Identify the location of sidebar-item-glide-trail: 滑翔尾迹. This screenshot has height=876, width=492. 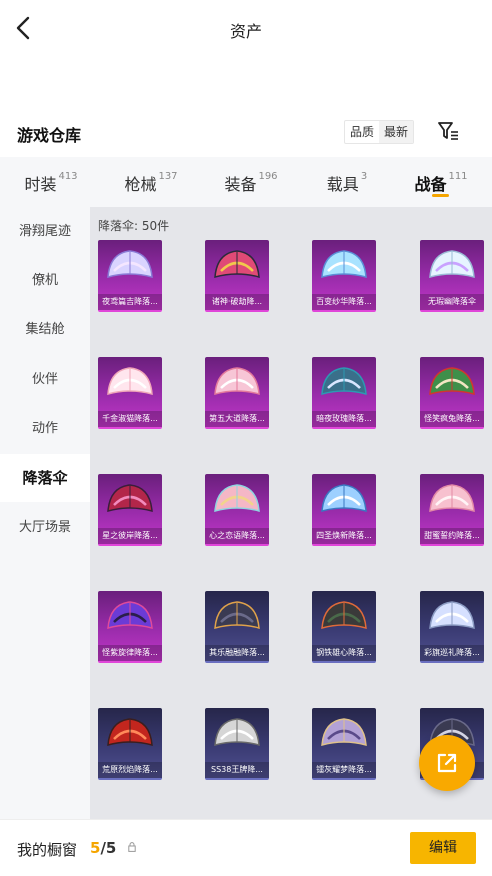
(45, 232).